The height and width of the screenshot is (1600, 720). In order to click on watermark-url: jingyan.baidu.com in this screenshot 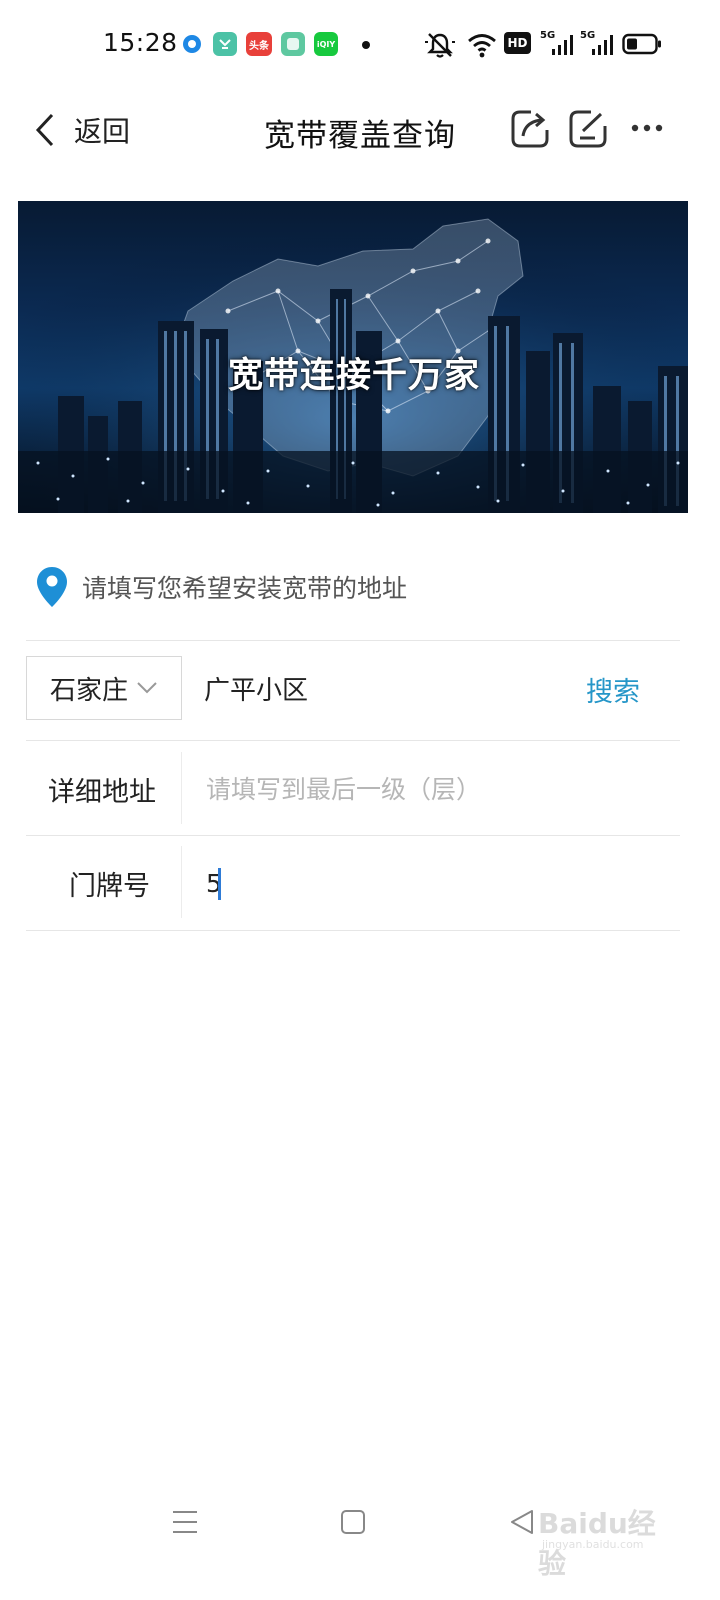, I will do `click(593, 1544)`.